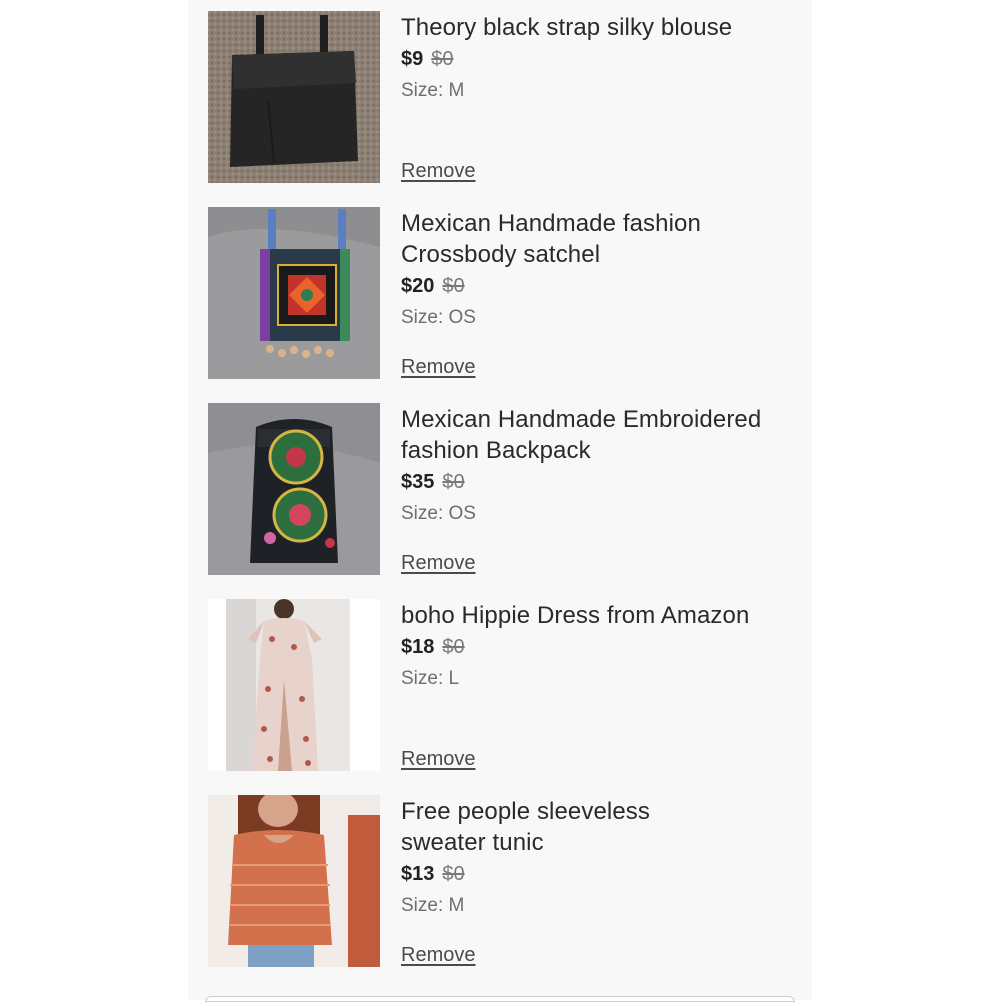  I want to click on item-price: $35, so click(418, 482).